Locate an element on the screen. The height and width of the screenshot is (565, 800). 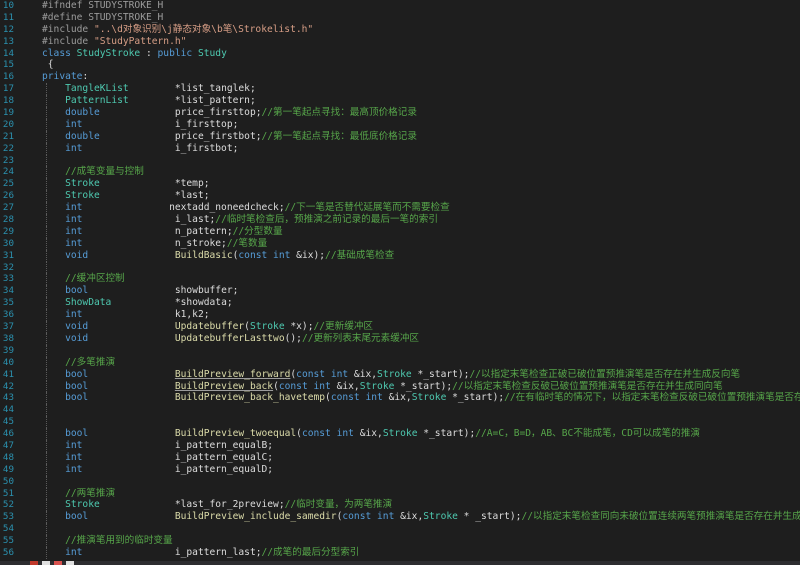
code-token: void is located at coordinates (77, 338).